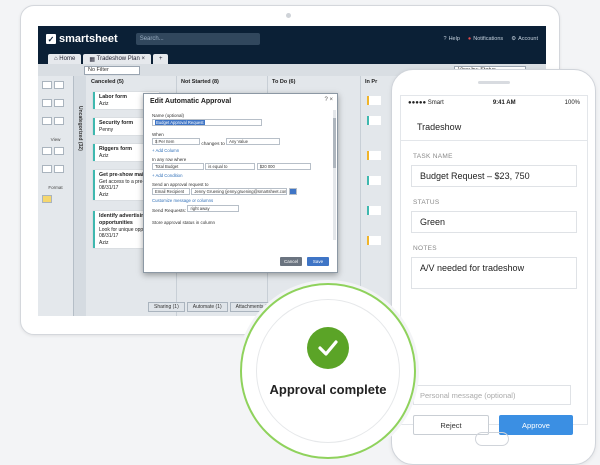  I want to click on task-name-field: Budget Request – $23, 750, so click(494, 176).